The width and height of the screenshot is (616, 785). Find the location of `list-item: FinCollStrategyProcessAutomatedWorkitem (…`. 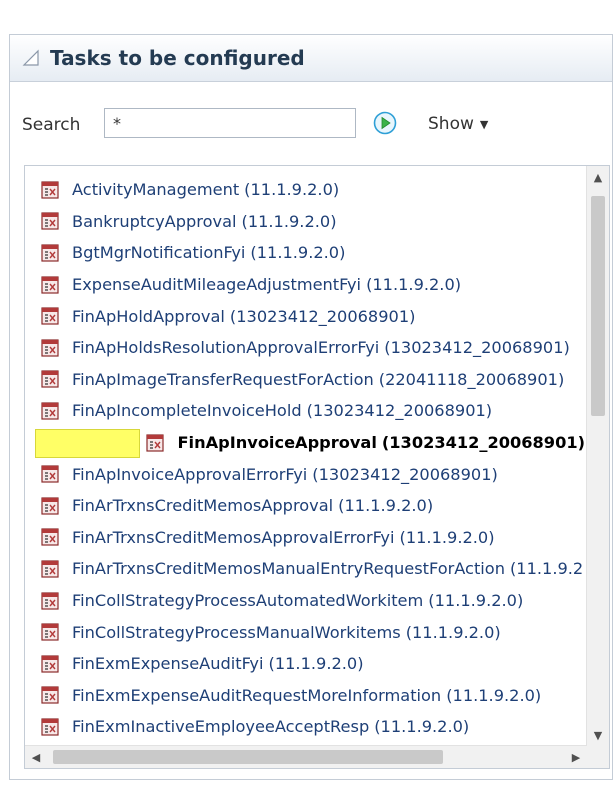

list-item: FinCollStrategyProcessAutomatedWorkitem (… is located at coordinates (305, 601).